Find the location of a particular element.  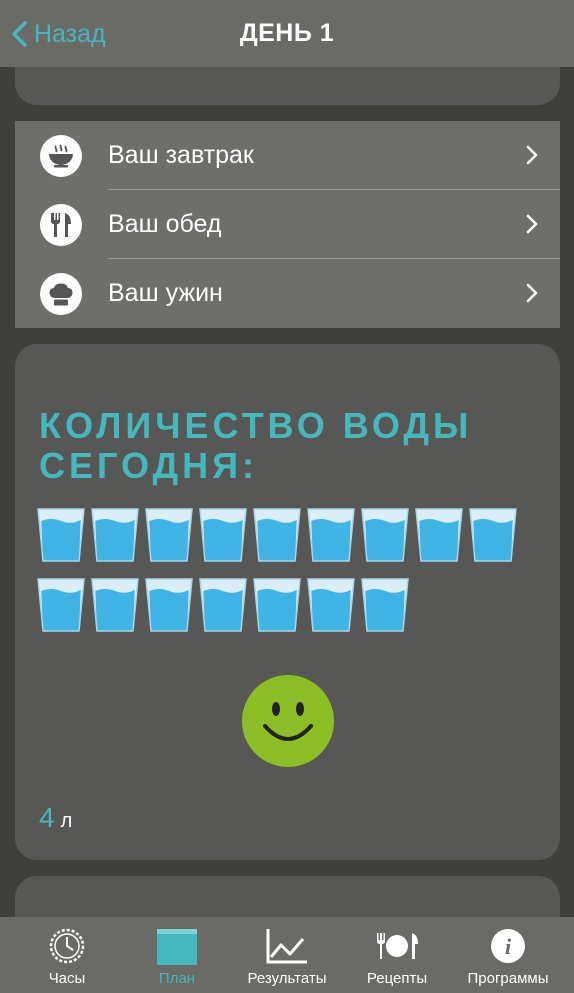

smiley-icon is located at coordinates (288, 721).